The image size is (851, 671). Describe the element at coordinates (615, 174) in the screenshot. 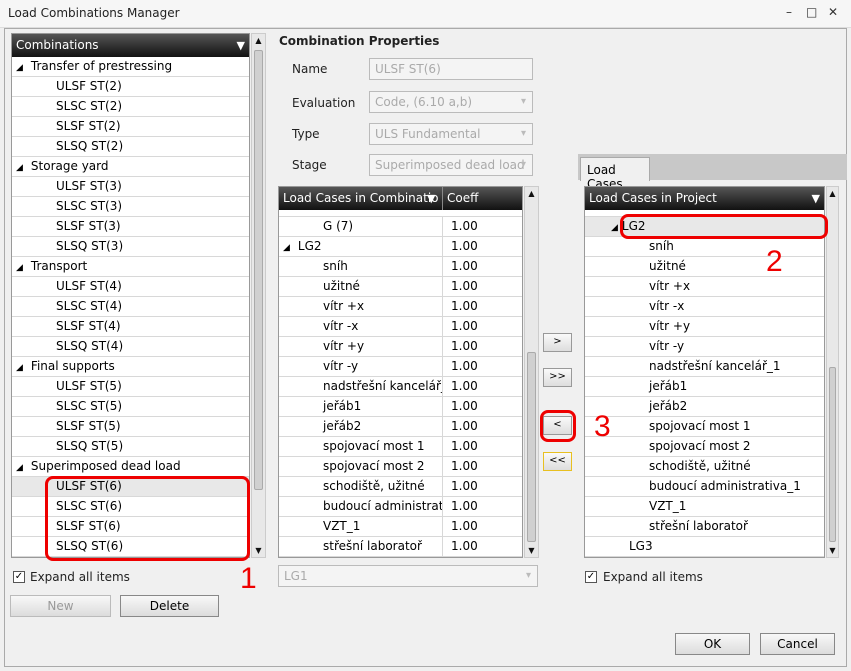

I see `tab-load-cases: Load Cases` at that location.